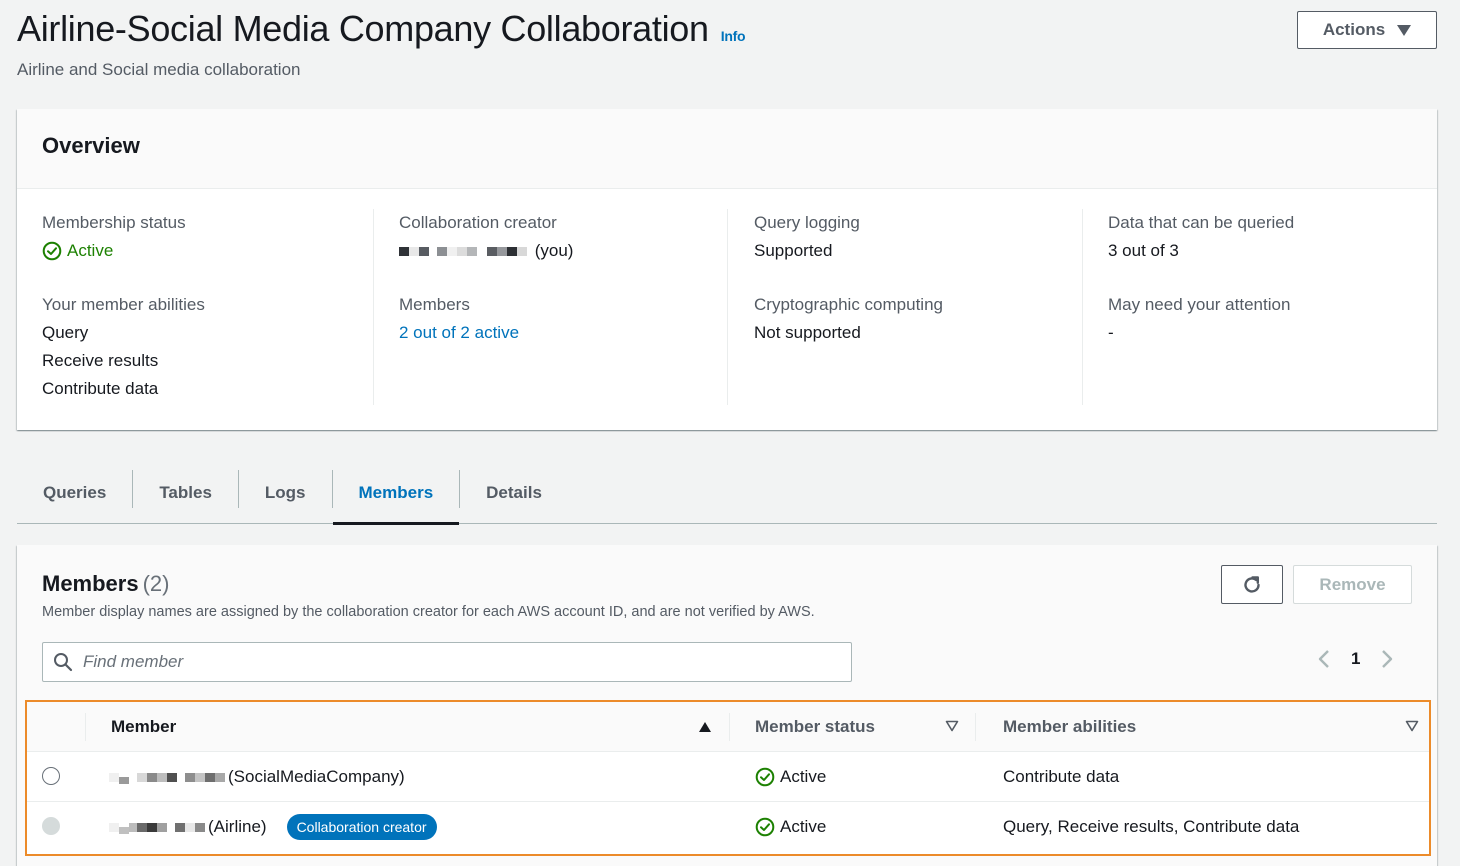 The height and width of the screenshot is (866, 1460). Describe the element at coordinates (156, 583) in the screenshot. I see `members-count: (2)` at that location.